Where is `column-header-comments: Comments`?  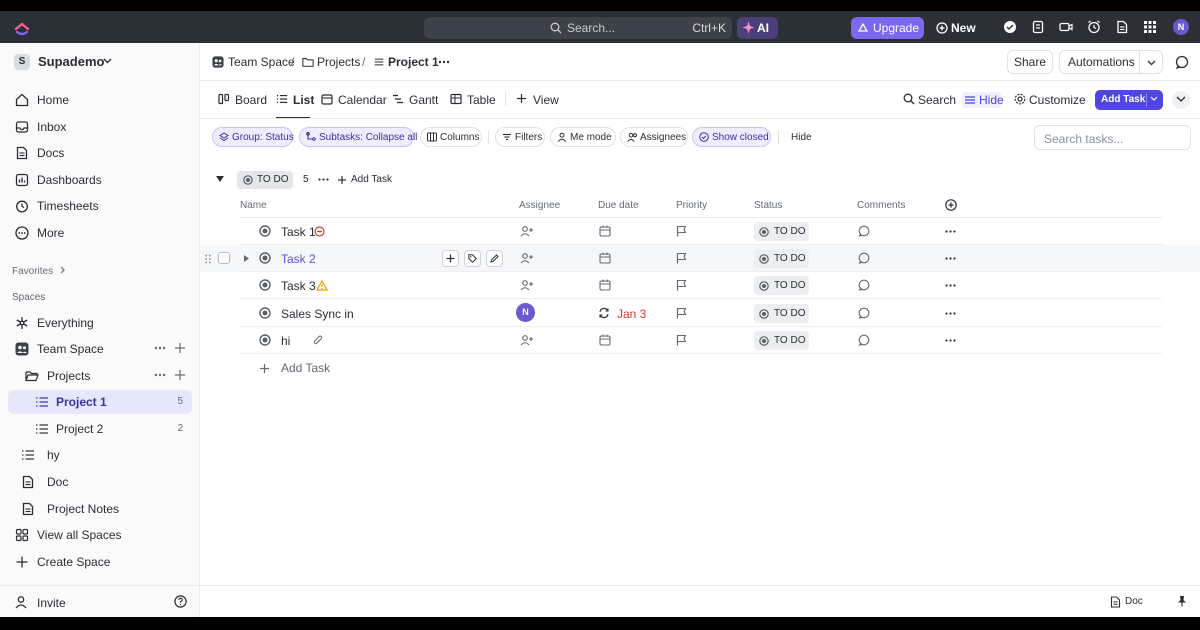 column-header-comments: Comments is located at coordinates (881, 205).